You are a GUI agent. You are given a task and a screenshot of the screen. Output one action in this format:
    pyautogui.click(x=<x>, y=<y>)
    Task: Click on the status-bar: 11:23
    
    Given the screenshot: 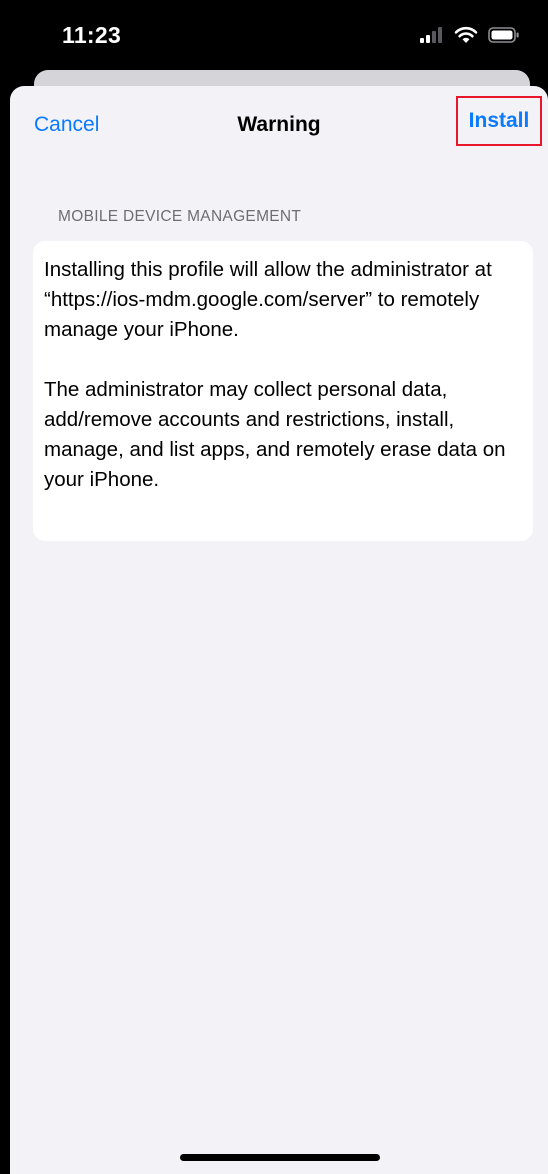 What is the action you would take?
    pyautogui.click(x=274, y=39)
    